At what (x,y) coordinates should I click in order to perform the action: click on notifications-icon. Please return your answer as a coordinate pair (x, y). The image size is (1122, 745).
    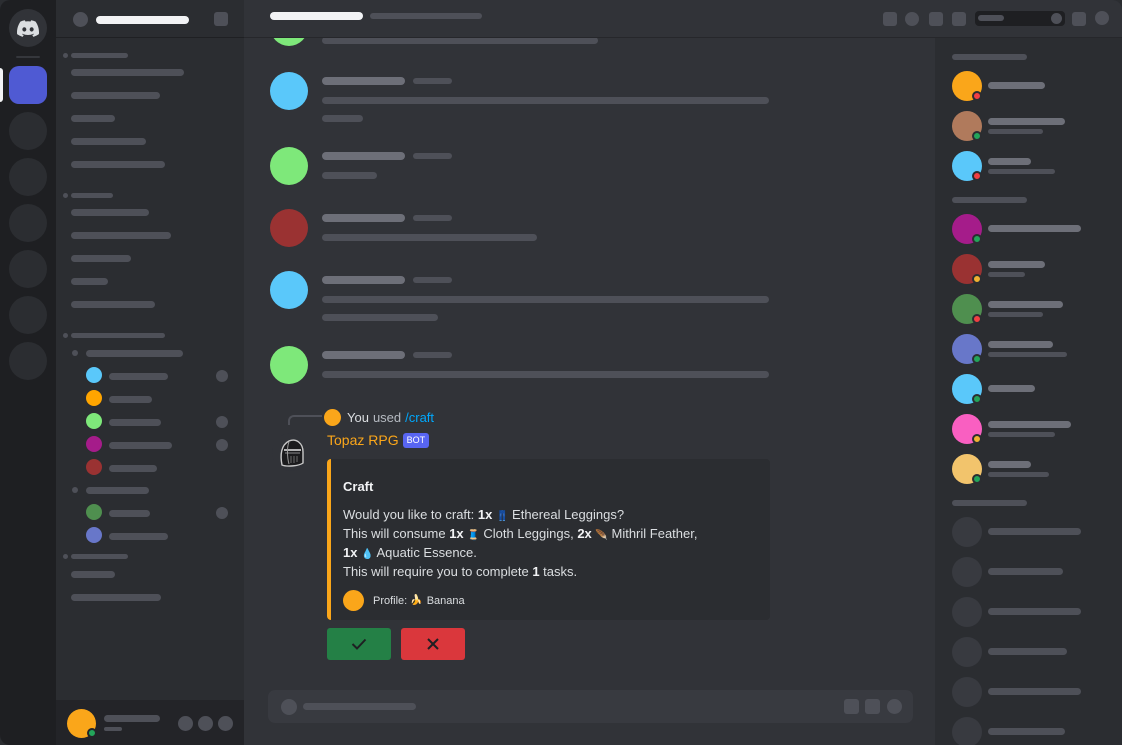
    Looking at the image, I should click on (912, 19).